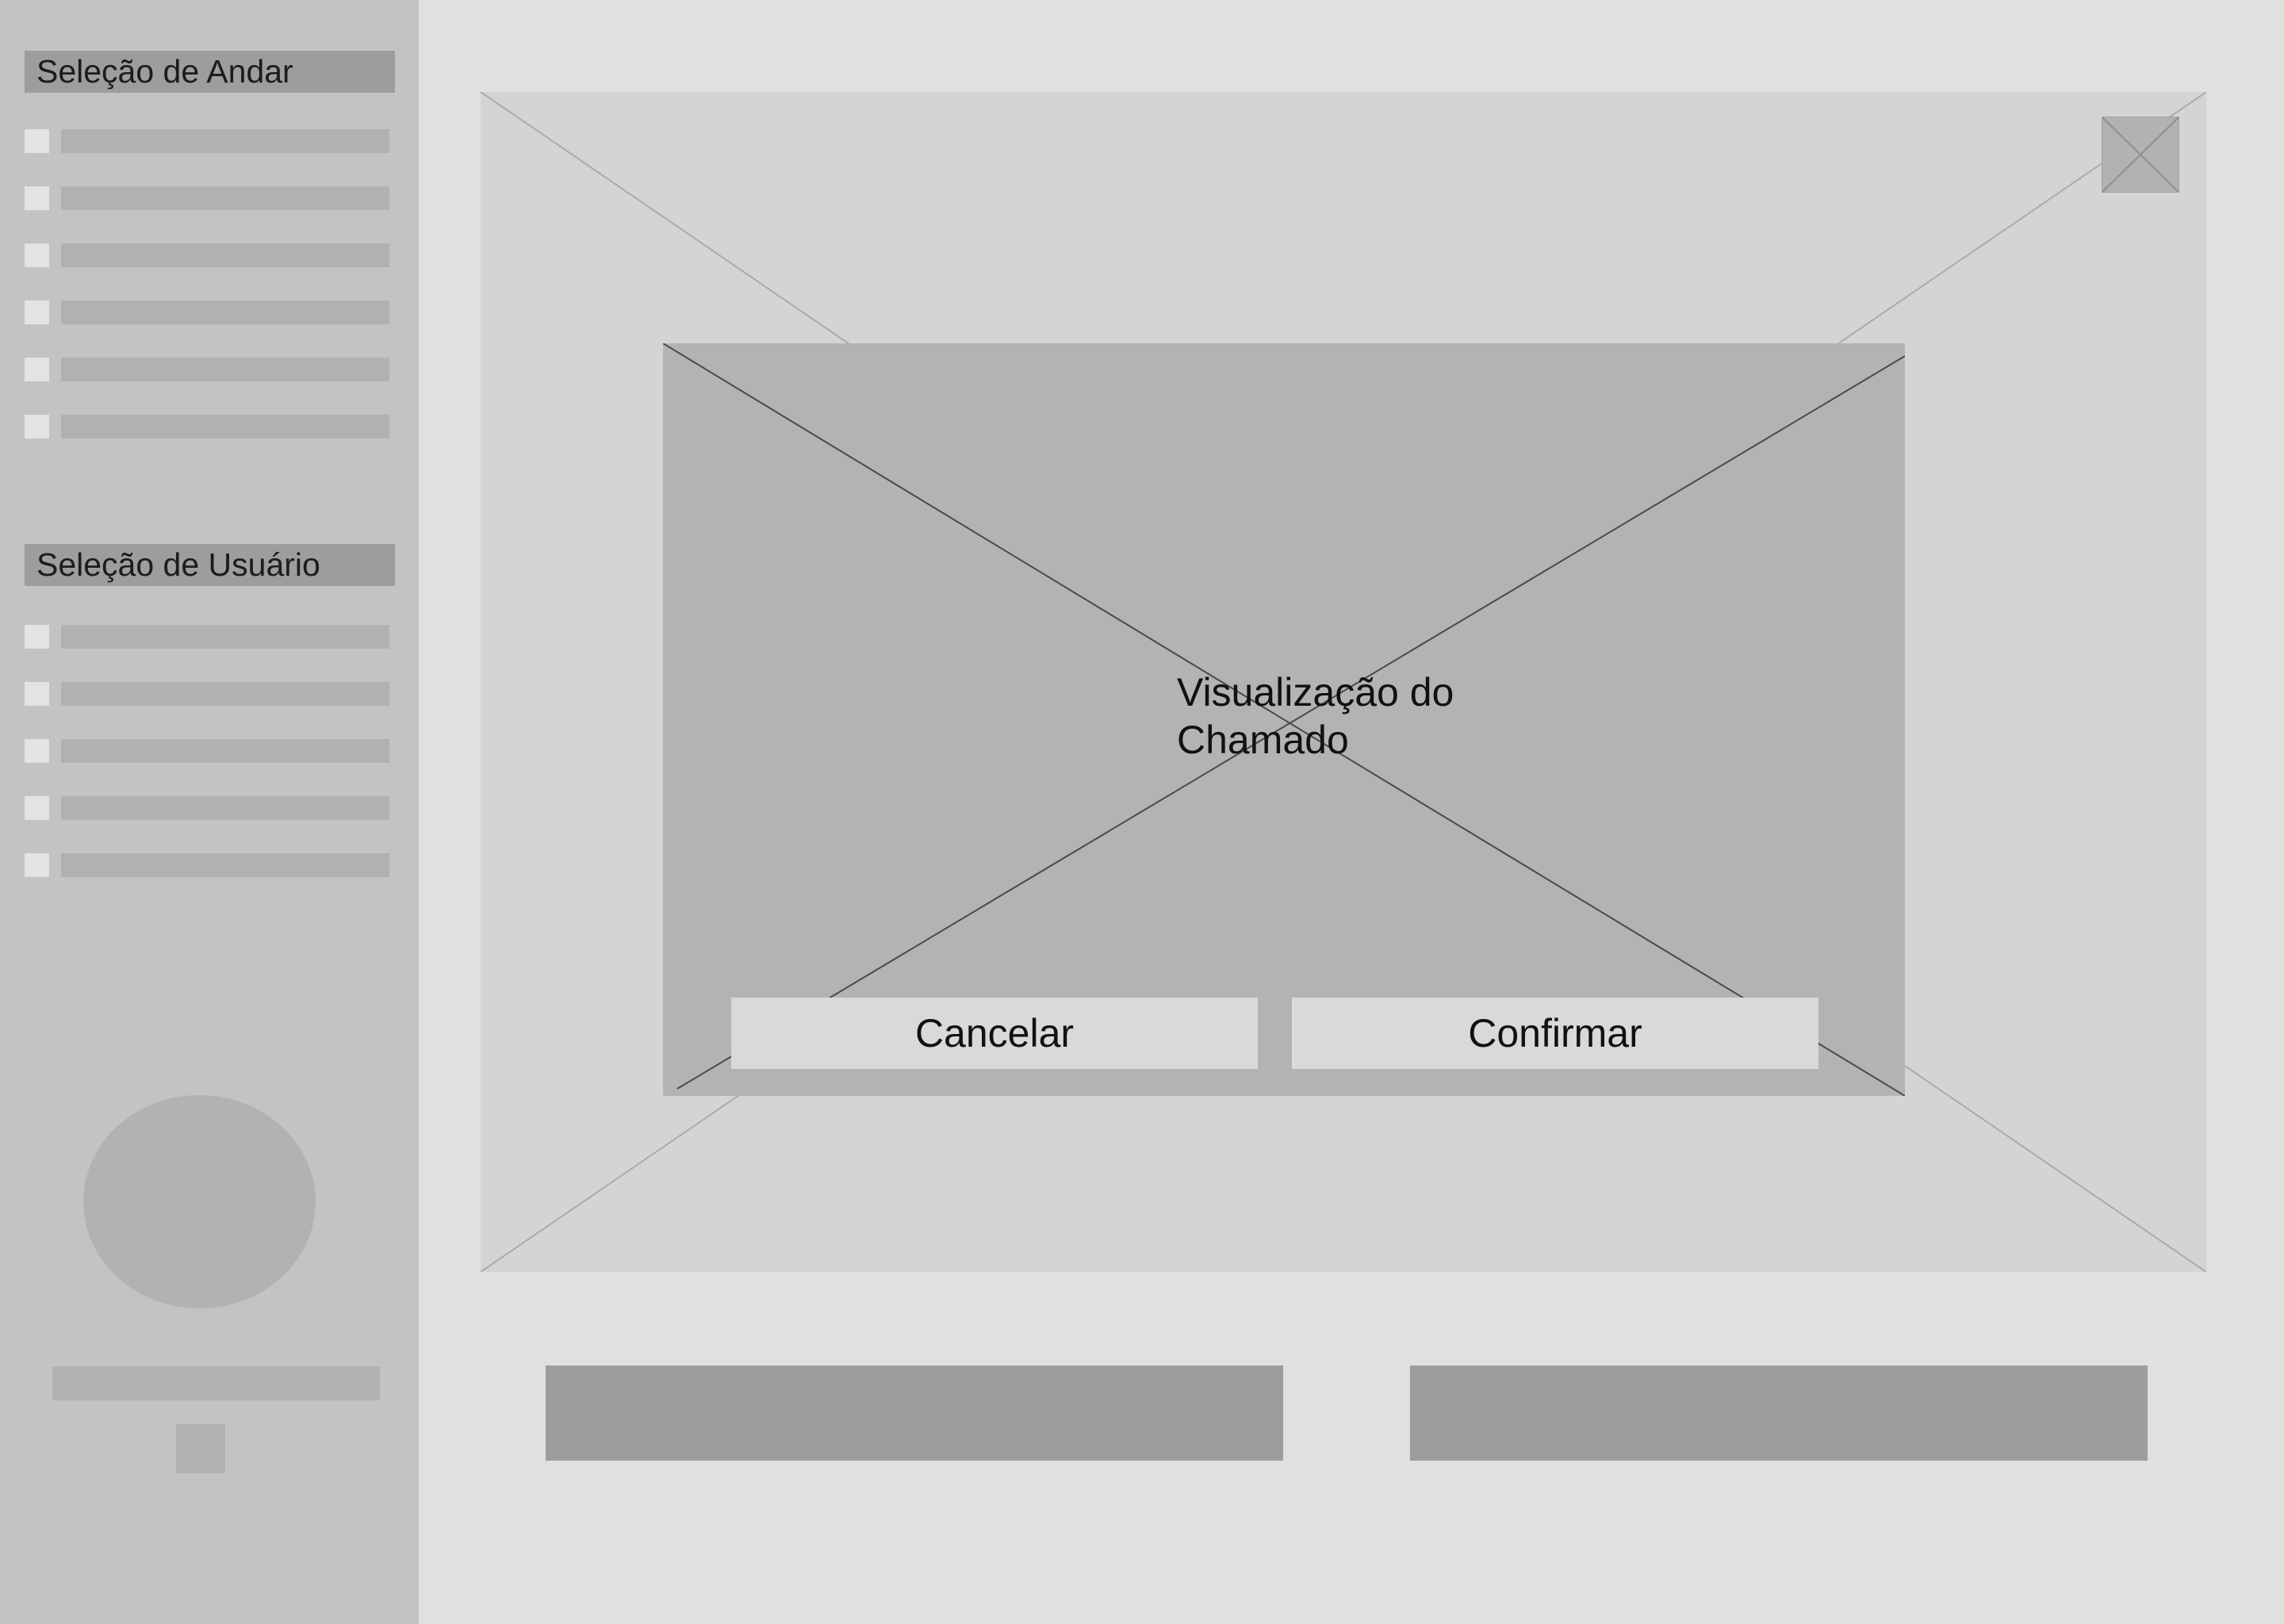 This screenshot has height=1624, width=2284. I want to click on close-icon, so click(2140, 155).